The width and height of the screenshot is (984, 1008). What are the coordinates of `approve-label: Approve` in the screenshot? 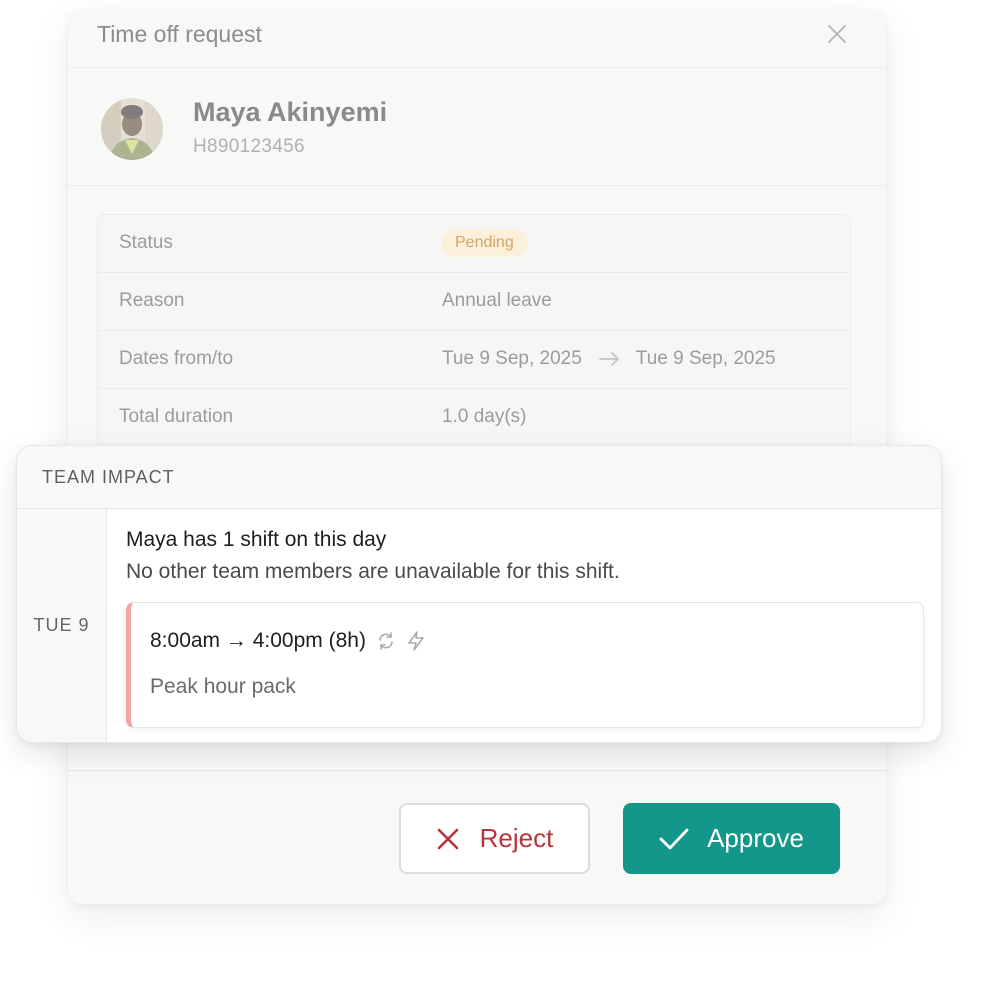 It's located at (755, 838).